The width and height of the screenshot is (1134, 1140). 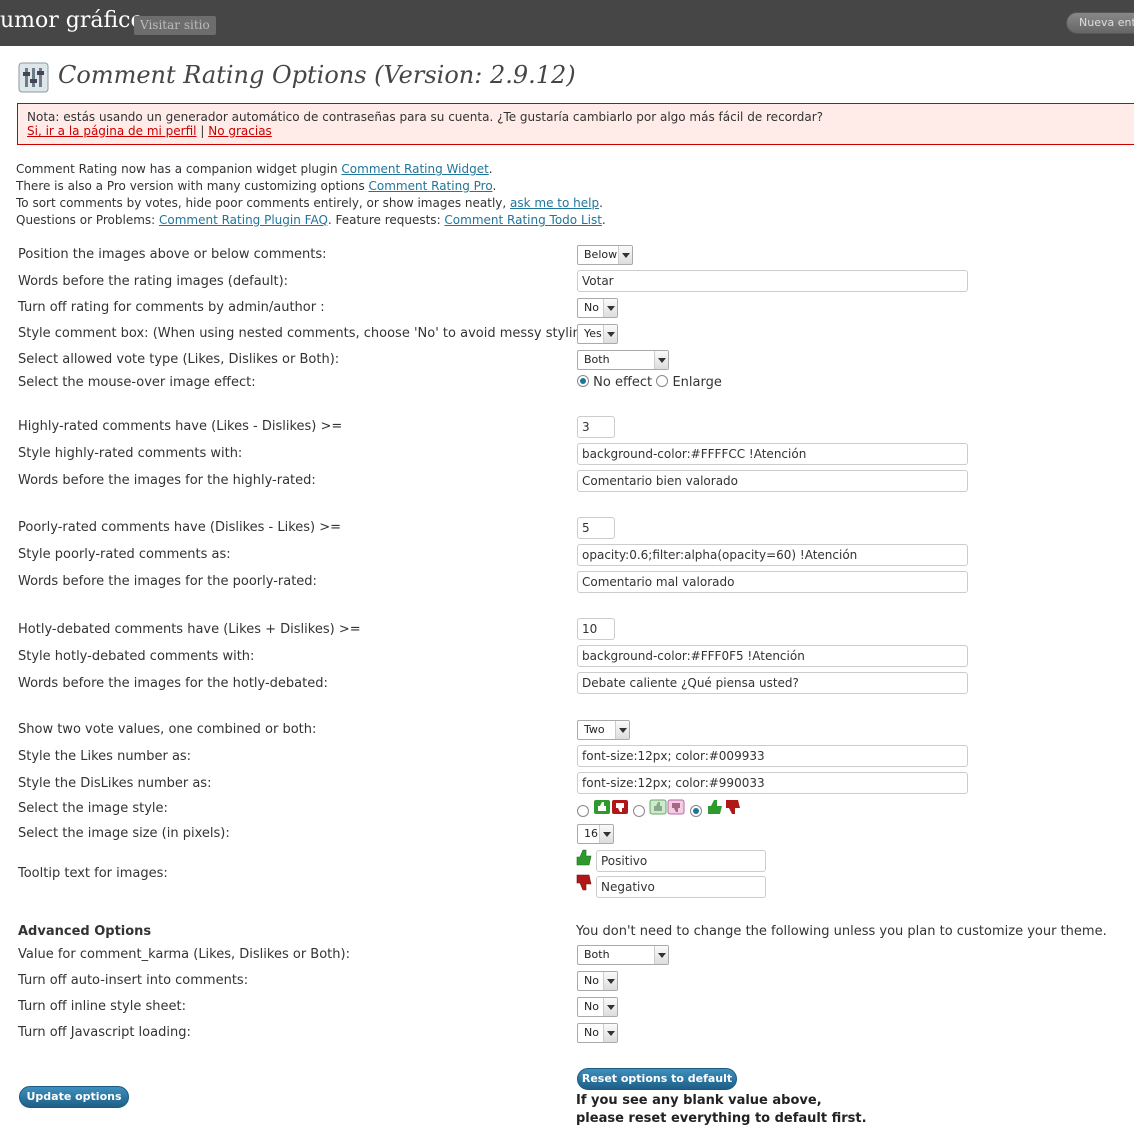 What do you see at coordinates (596, 629) in the screenshot?
I see `hot-threshold-input: 10` at bounding box center [596, 629].